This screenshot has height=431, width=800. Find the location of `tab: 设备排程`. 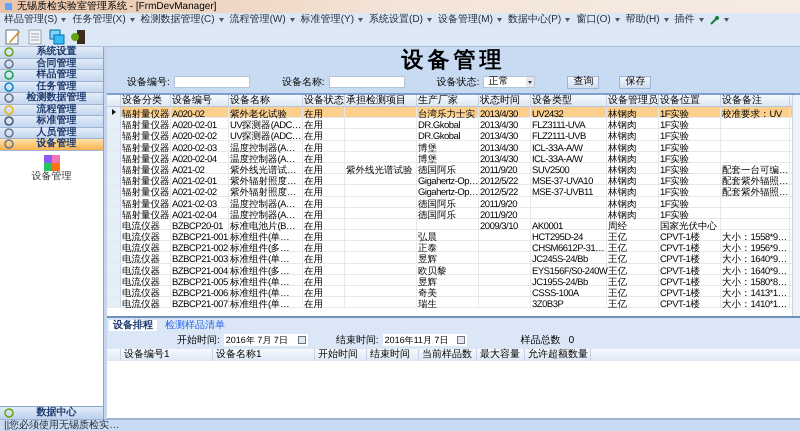

tab: 设备排程 is located at coordinates (133, 325).